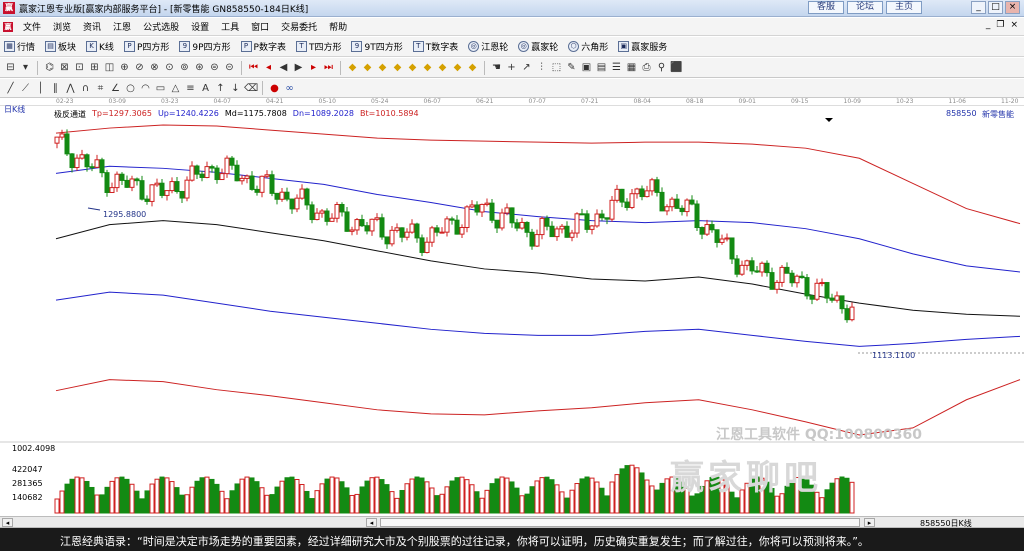 The height and width of the screenshot is (551, 1024). What do you see at coordinates (588, 46) in the screenshot?
I see `toolbar-hexagon: ⬡ 六角形` at bounding box center [588, 46].